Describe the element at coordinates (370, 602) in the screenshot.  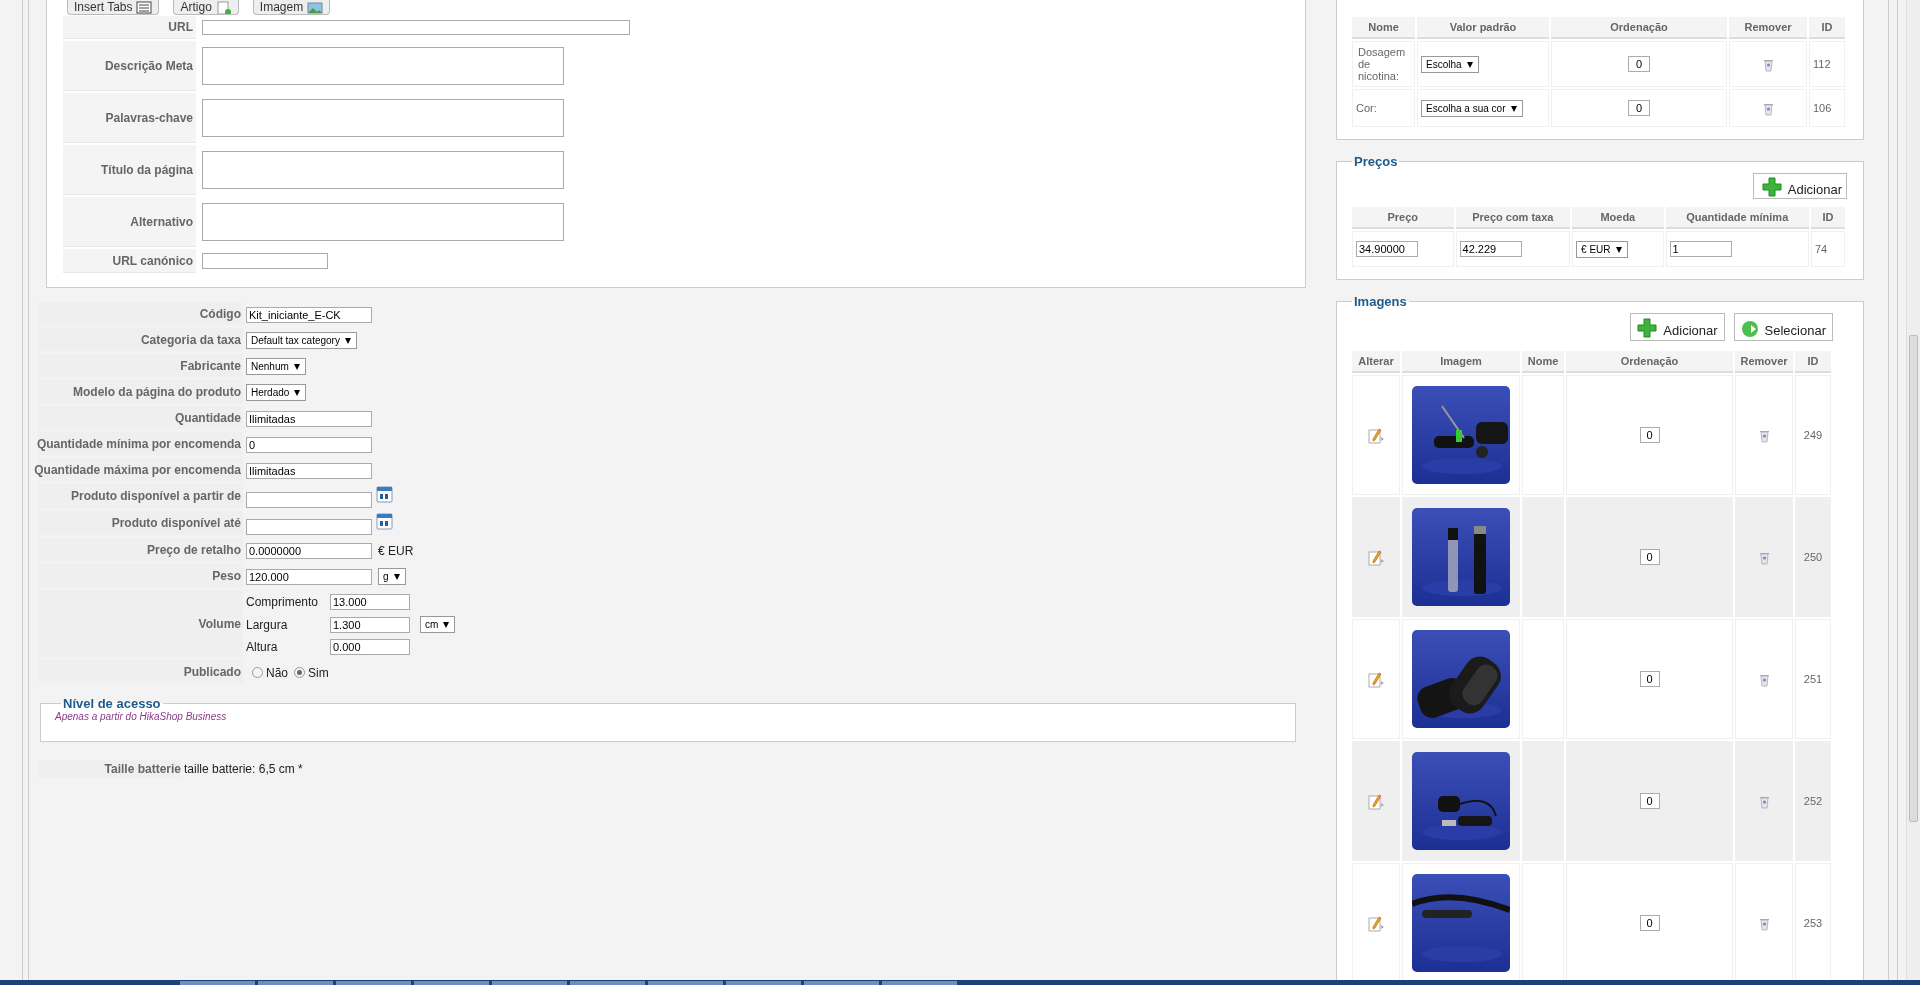
I see `text-field: 13.000` at that location.